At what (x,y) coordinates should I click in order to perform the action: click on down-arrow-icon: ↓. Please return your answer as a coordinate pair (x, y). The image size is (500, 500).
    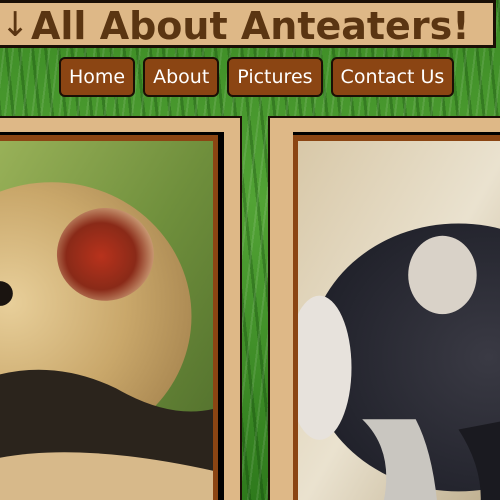
    Looking at the image, I should click on (15, 25).